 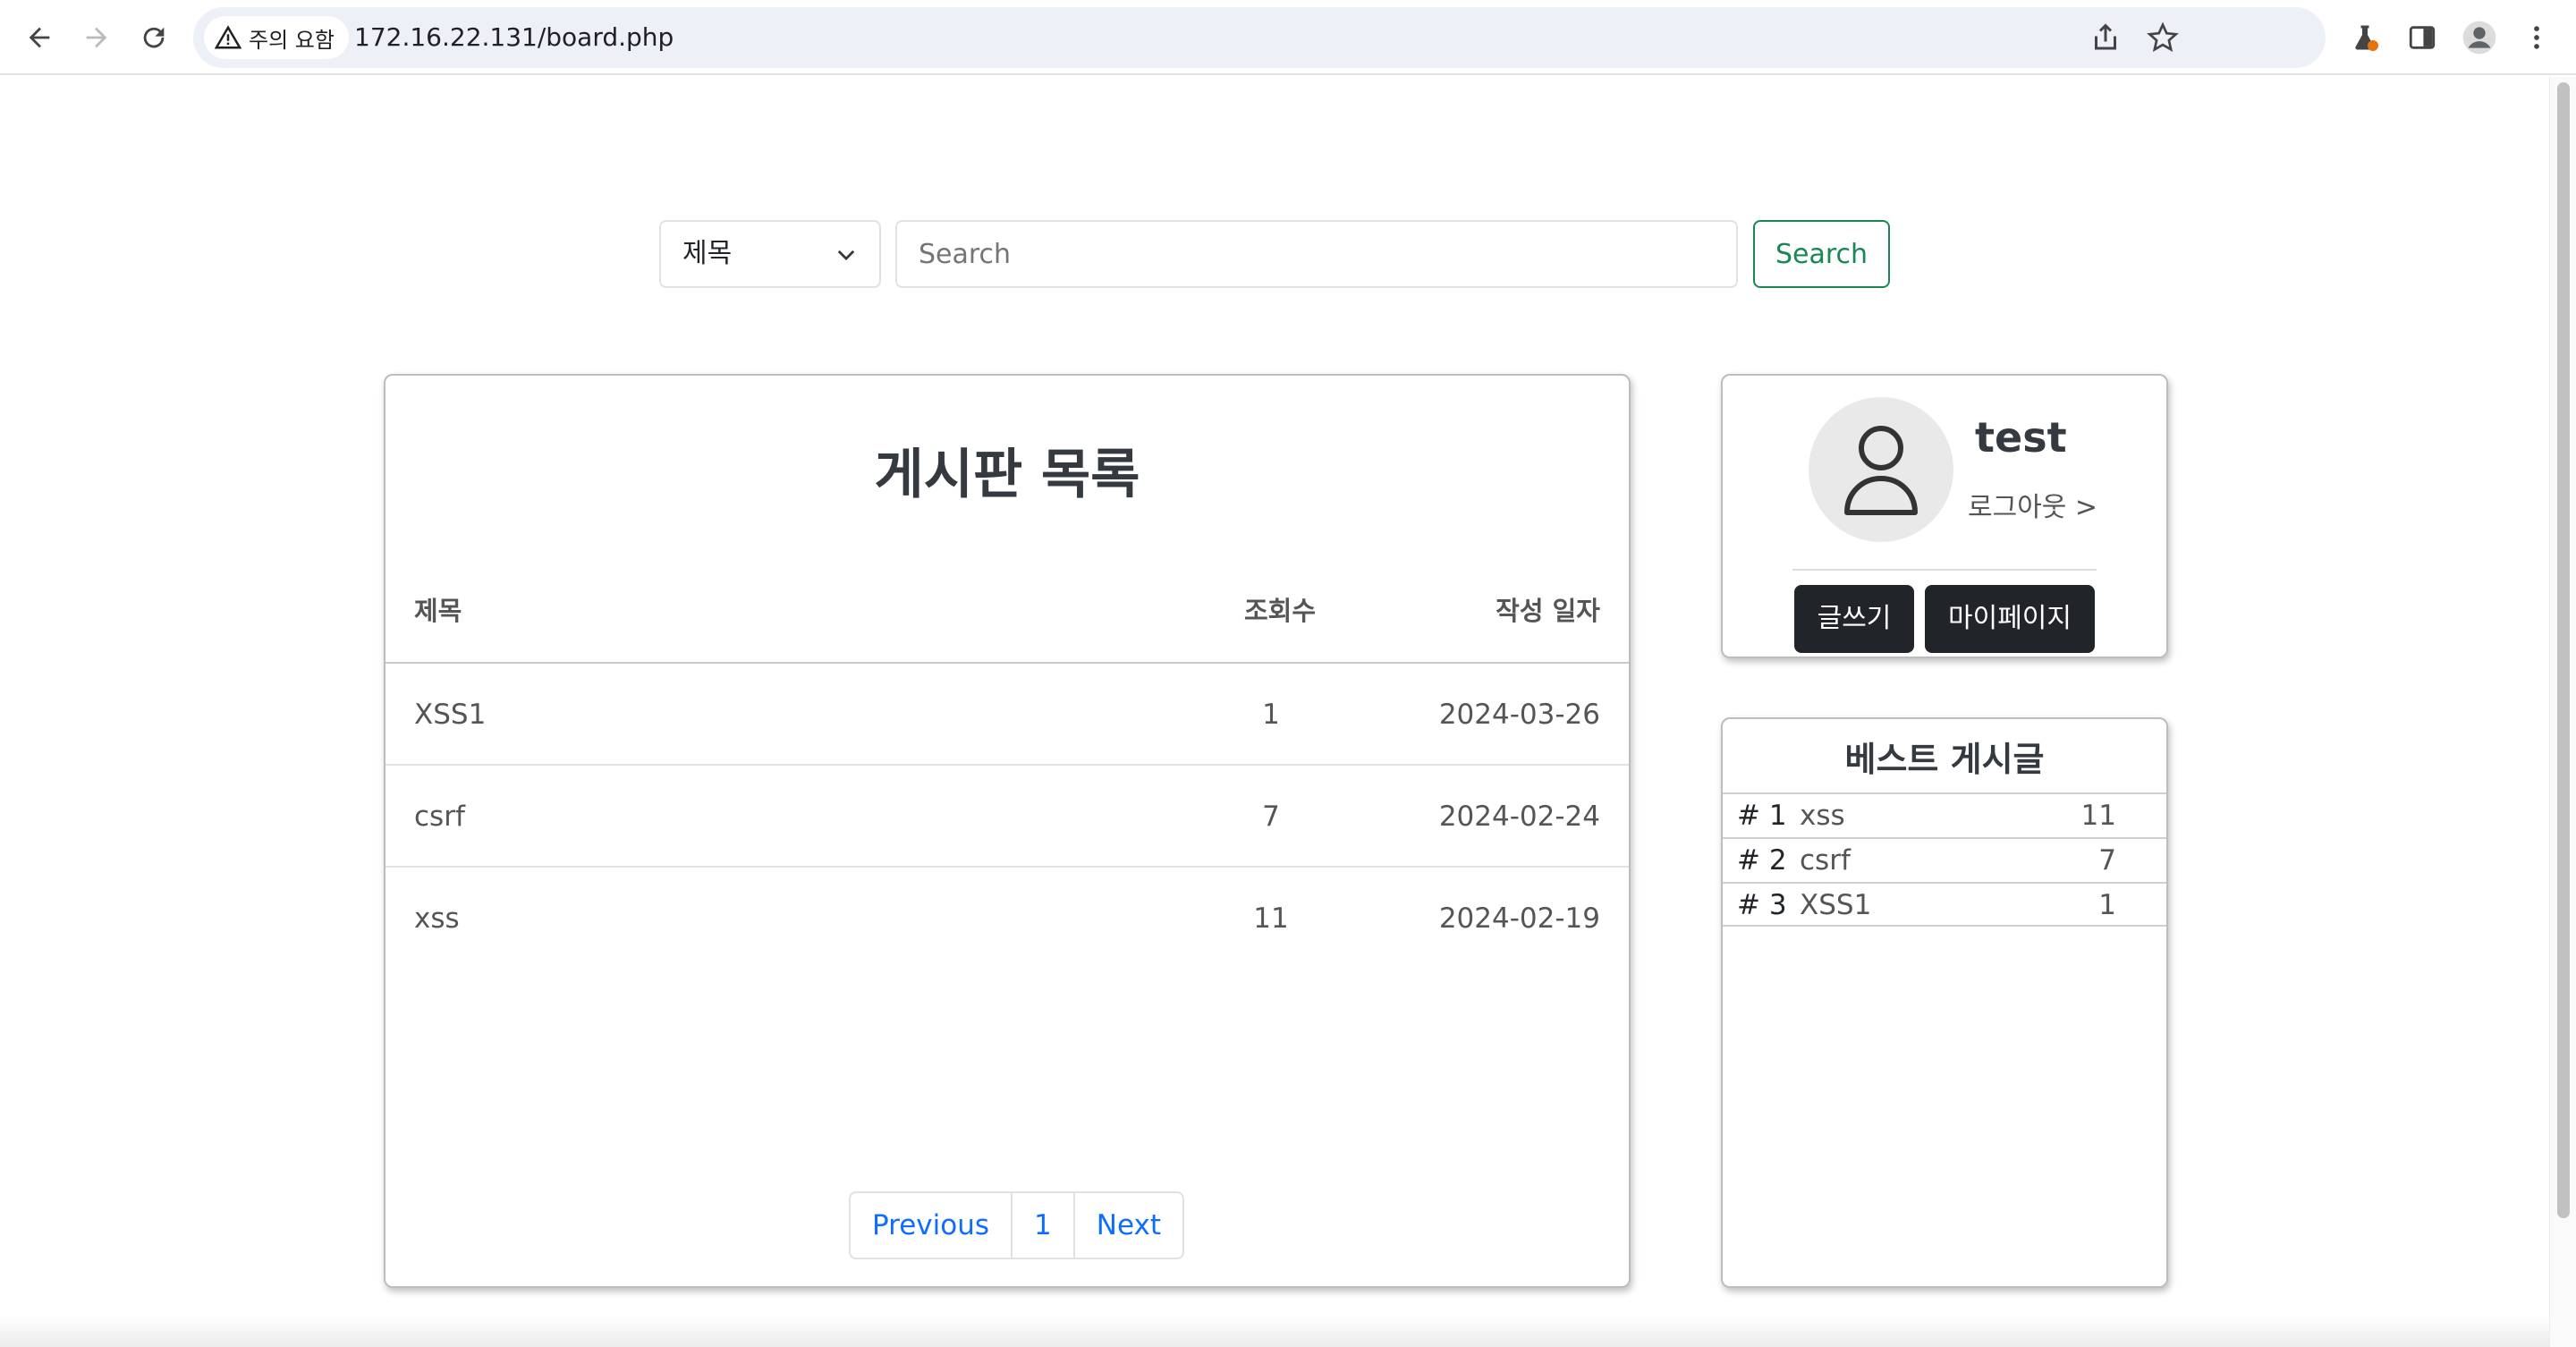 I want to click on best-post-rank: # 1, so click(x=1762, y=816).